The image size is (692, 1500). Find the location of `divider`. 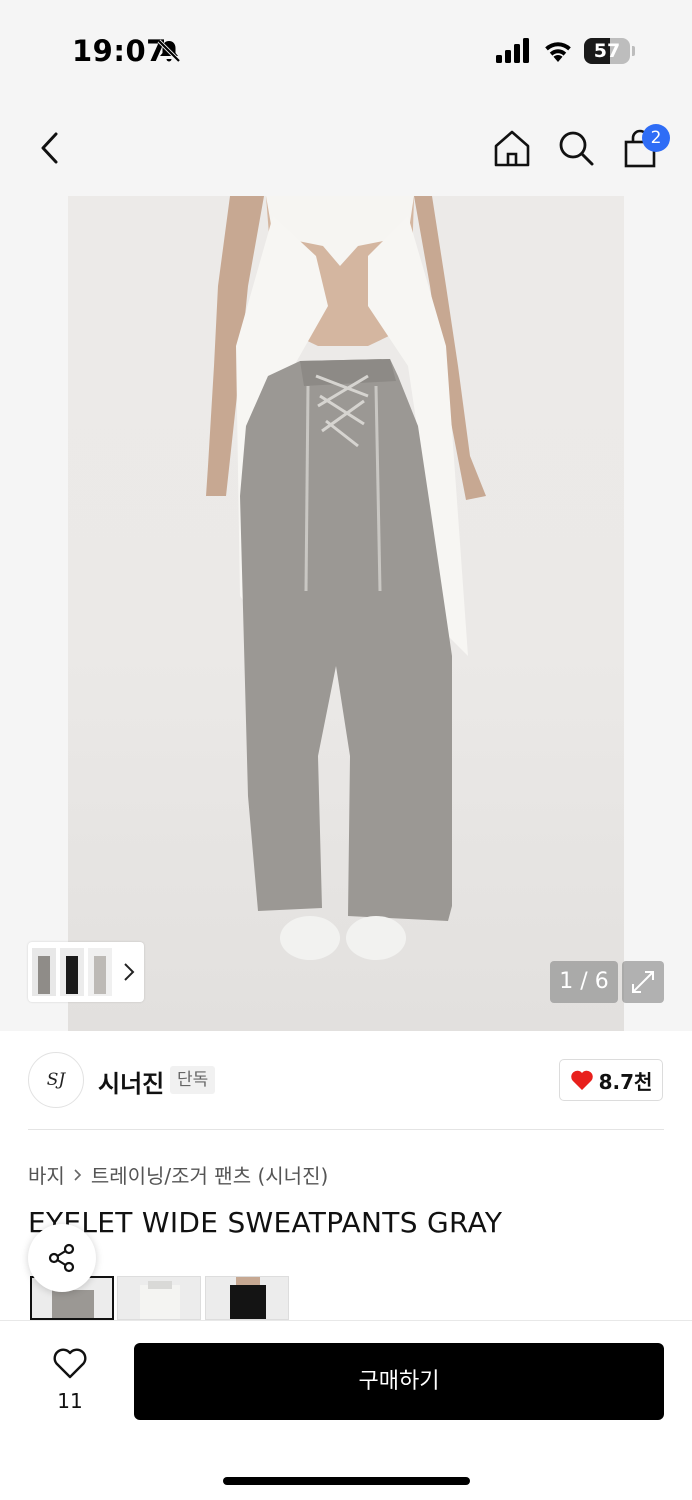

divider is located at coordinates (346, 1129).